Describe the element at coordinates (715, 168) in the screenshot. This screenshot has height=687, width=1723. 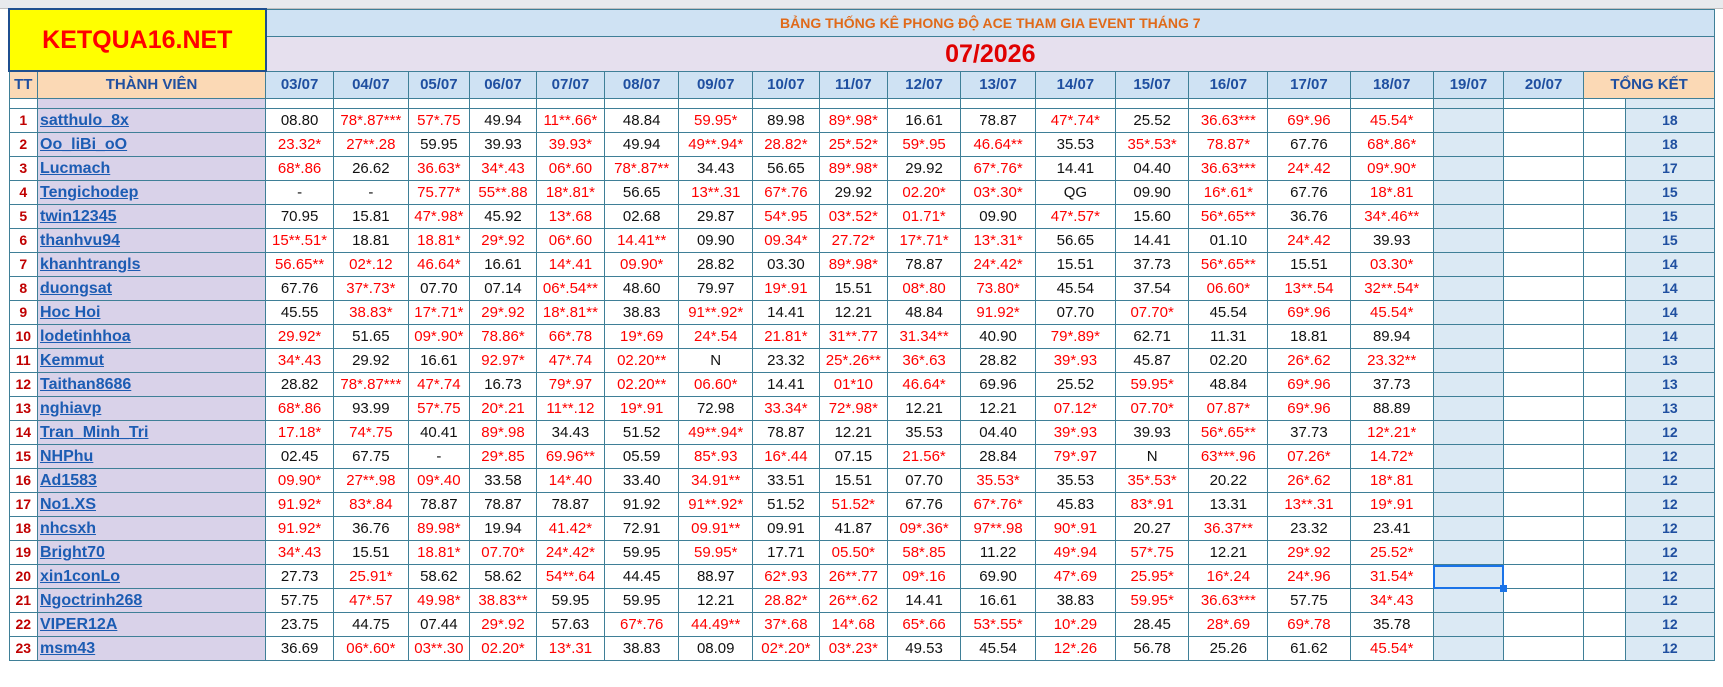
I see `result-cell: 34.43` at that location.